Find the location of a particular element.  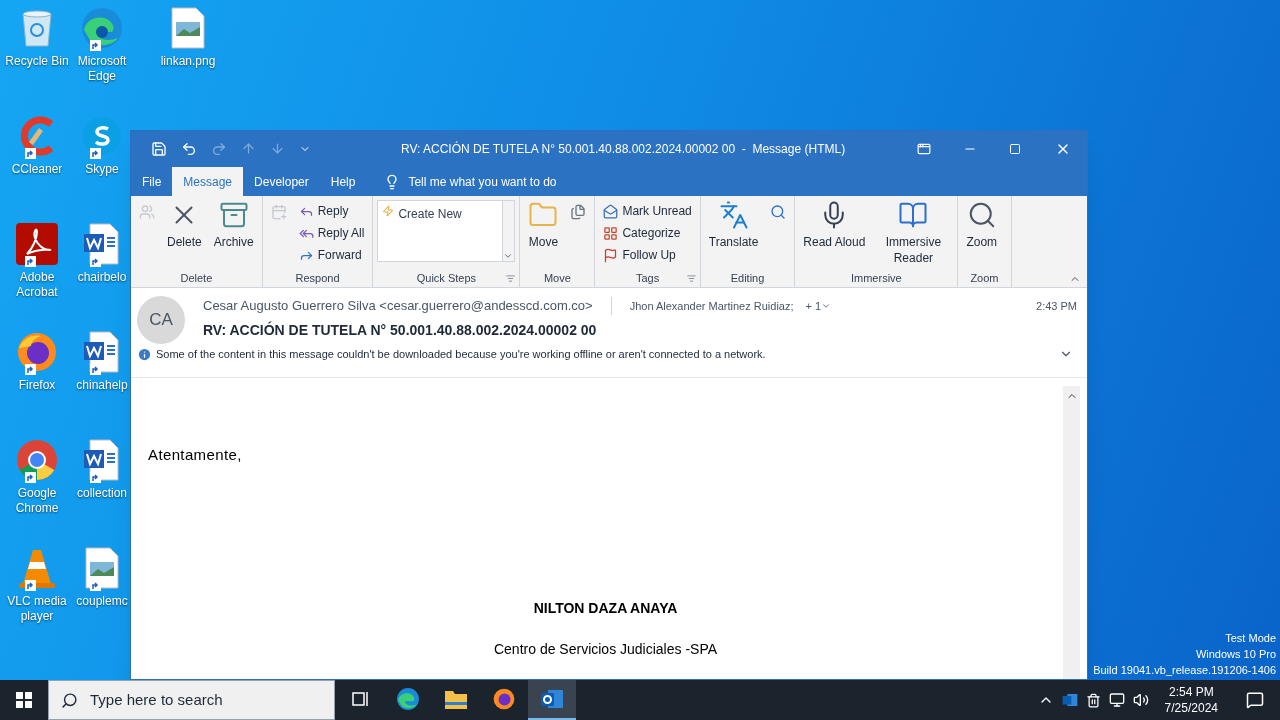

search-placeholder: Type here to search is located at coordinates (156, 699).